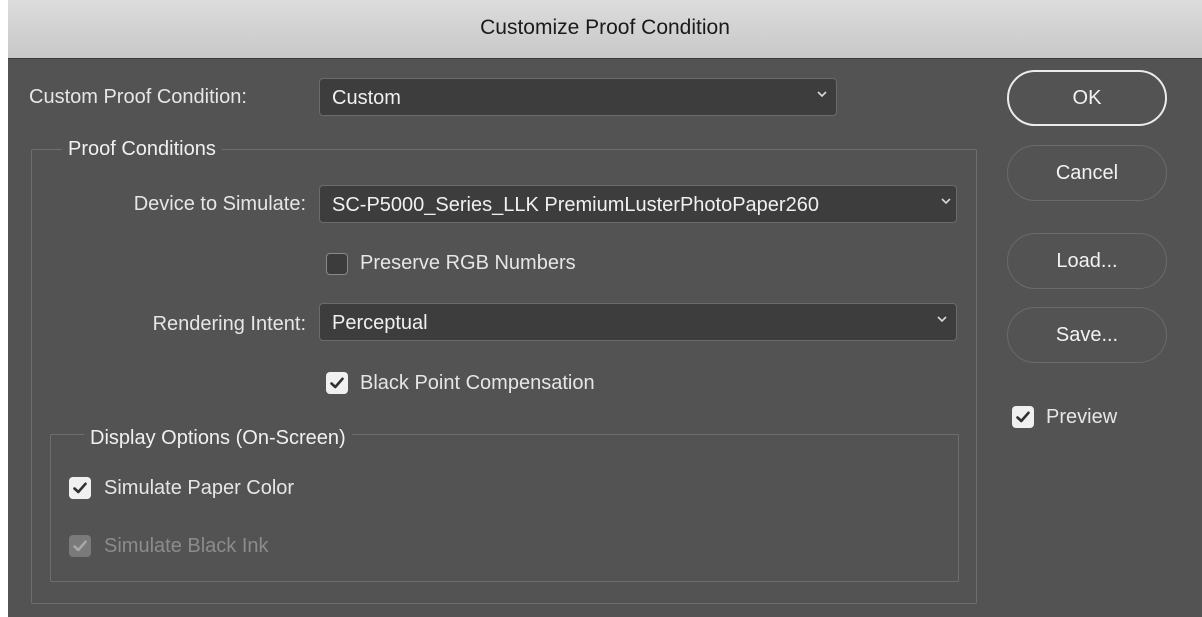 This screenshot has width=1202, height=617. I want to click on black-point-compensation-checkbox, so click(337, 383).